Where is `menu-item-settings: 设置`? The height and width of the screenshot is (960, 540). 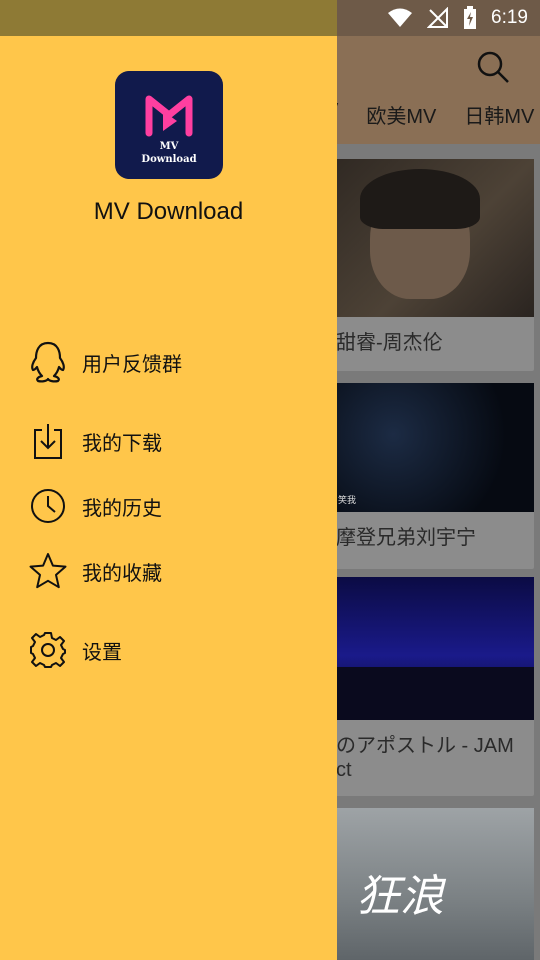
menu-item-settings: 设置 is located at coordinates (74, 650).